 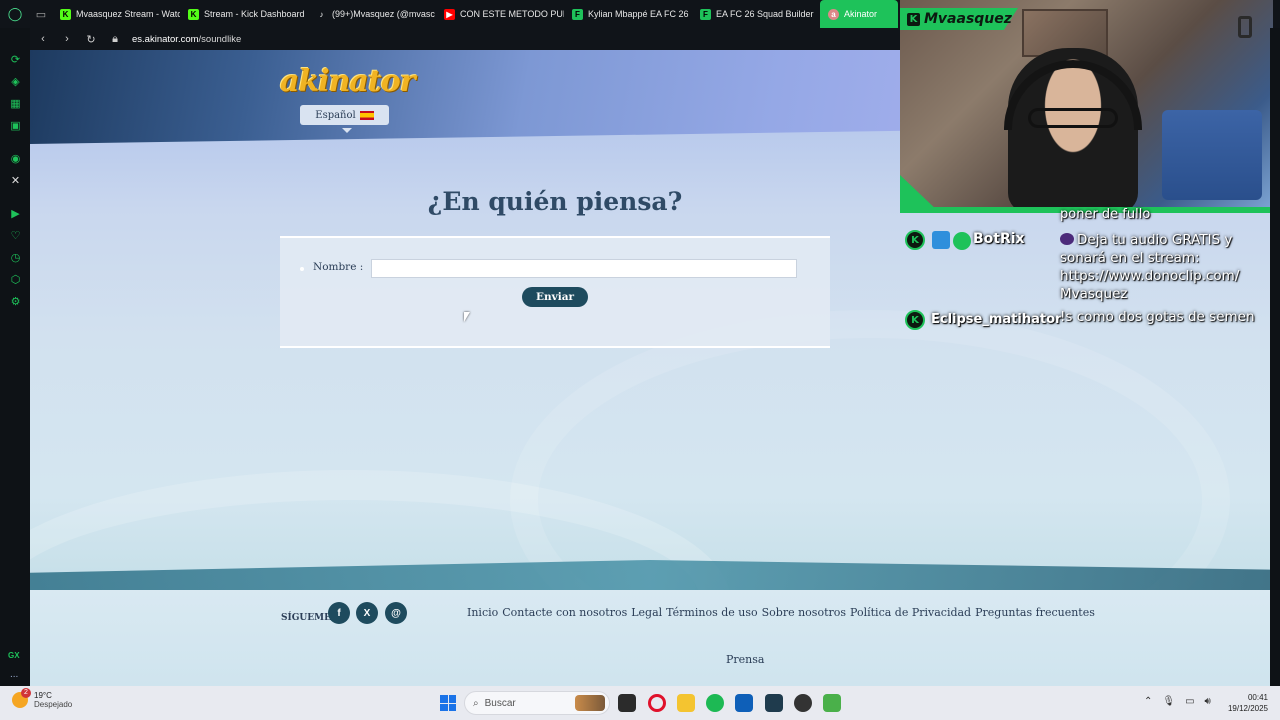 What do you see at coordinates (1086, 106) in the screenshot?
I see `webcam-overlay: K Mvaasquez` at bounding box center [1086, 106].